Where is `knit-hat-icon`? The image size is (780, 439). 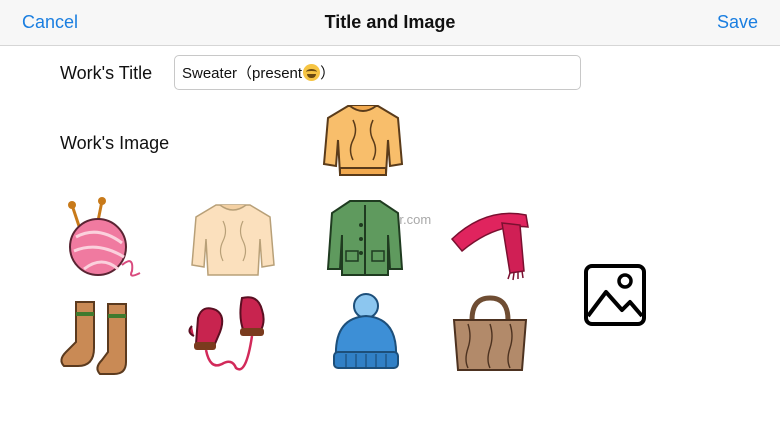 knit-hat-icon is located at coordinates (365, 335).